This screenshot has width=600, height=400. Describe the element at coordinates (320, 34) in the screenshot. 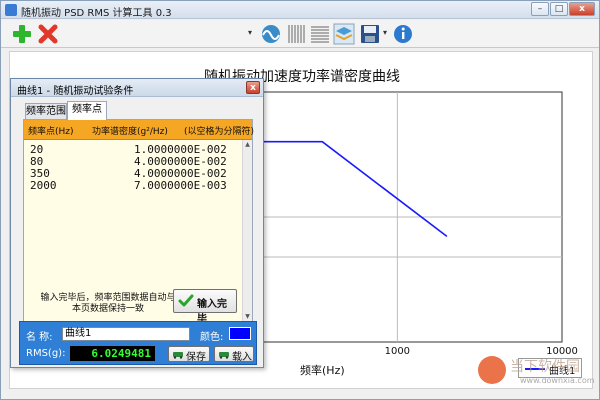

I see `grid-horizontal-icon` at that location.